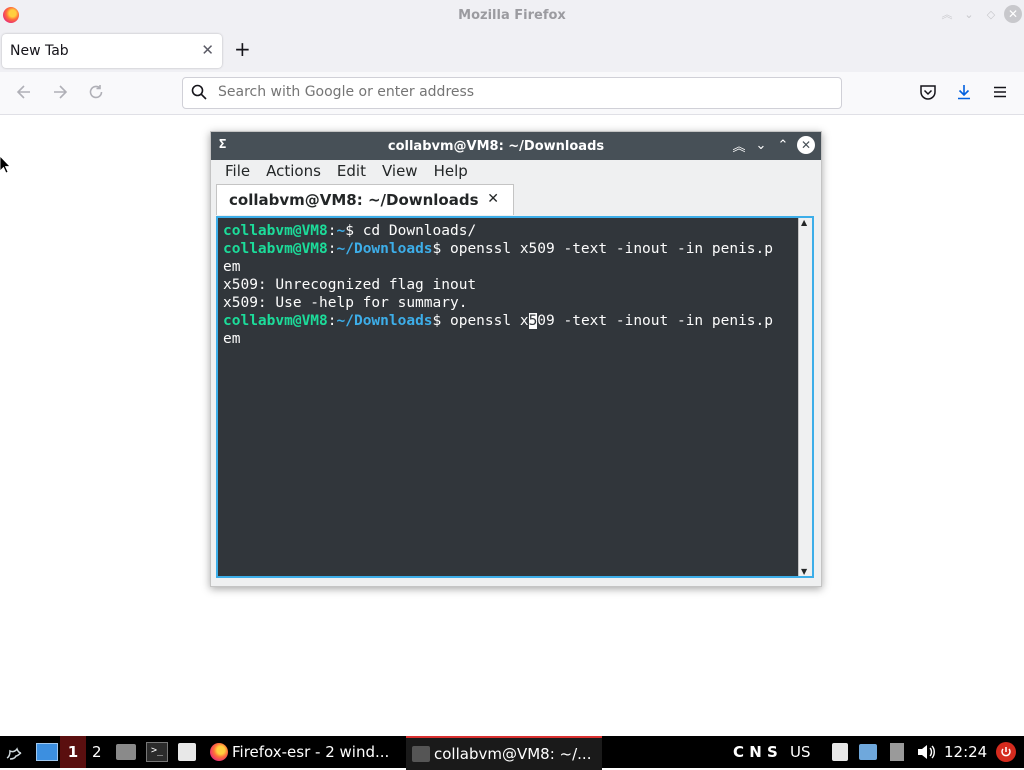 Image resolution: width=1024 pixels, height=770 pixels. What do you see at coordinates (804, 222) in the screenshot?
I see `scroll-up-icon: ▲` at bounding box center [804, 222].